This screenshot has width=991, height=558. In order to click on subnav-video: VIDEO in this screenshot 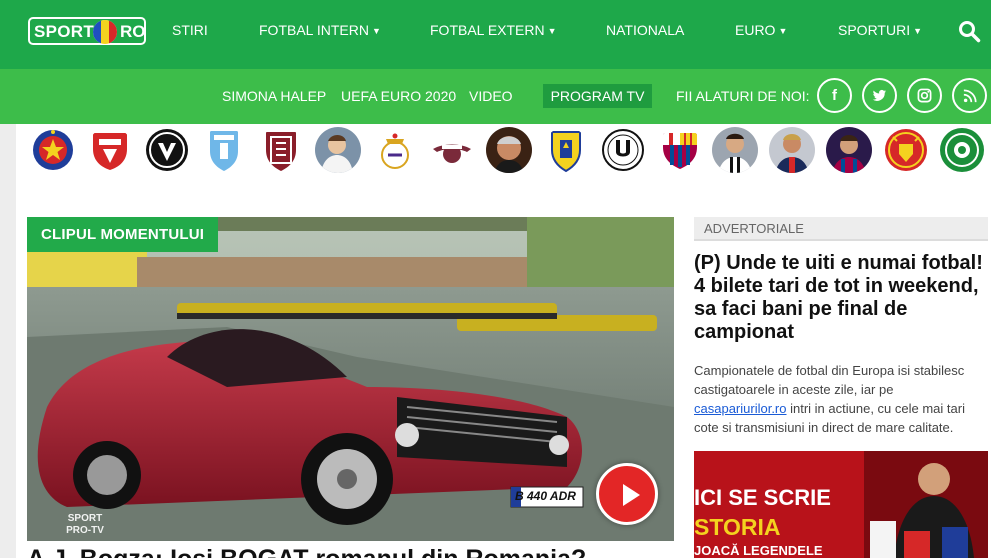, I will do `click(491, 96)`.